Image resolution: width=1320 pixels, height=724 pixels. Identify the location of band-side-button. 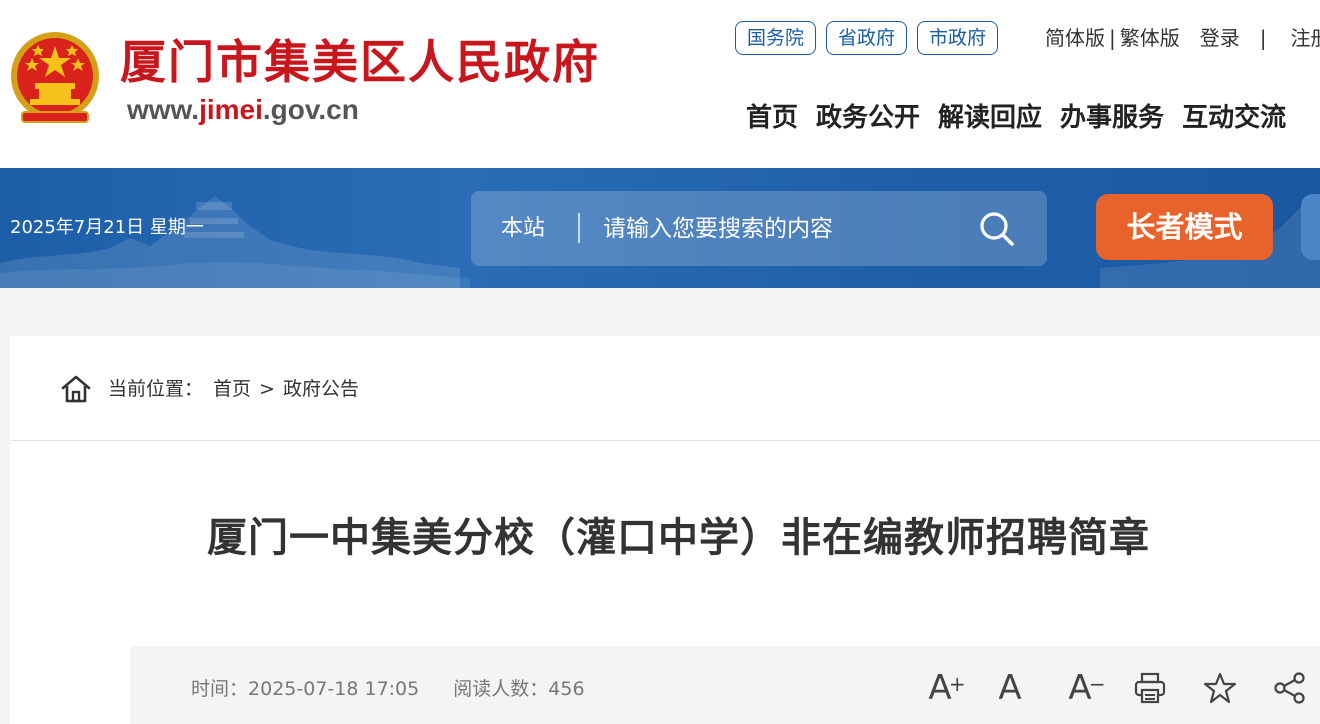
(1310, 227).